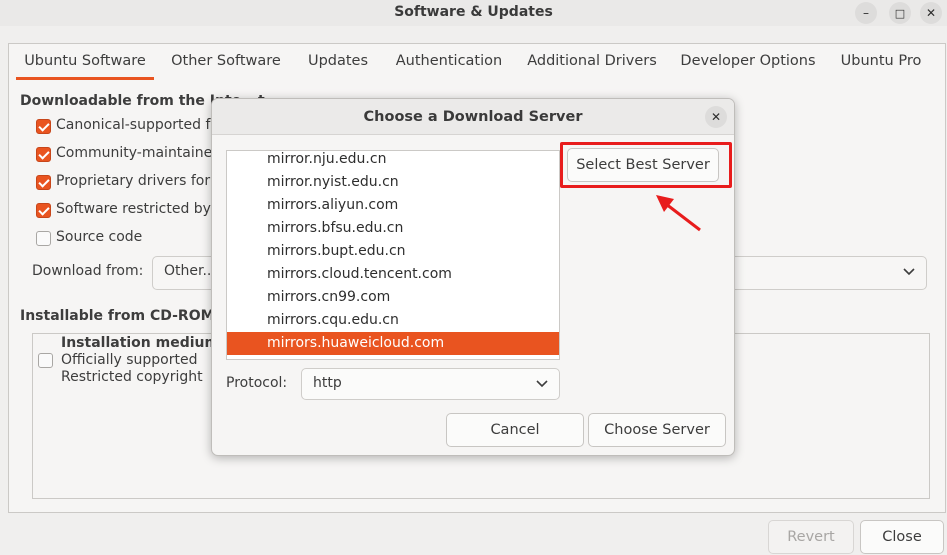 The height and width of the screenshot is (555, 947). Describe the element at coordinates (393, 297) in the screenshot. I see `mirror-item: mirrors.cn99.com` at that location.